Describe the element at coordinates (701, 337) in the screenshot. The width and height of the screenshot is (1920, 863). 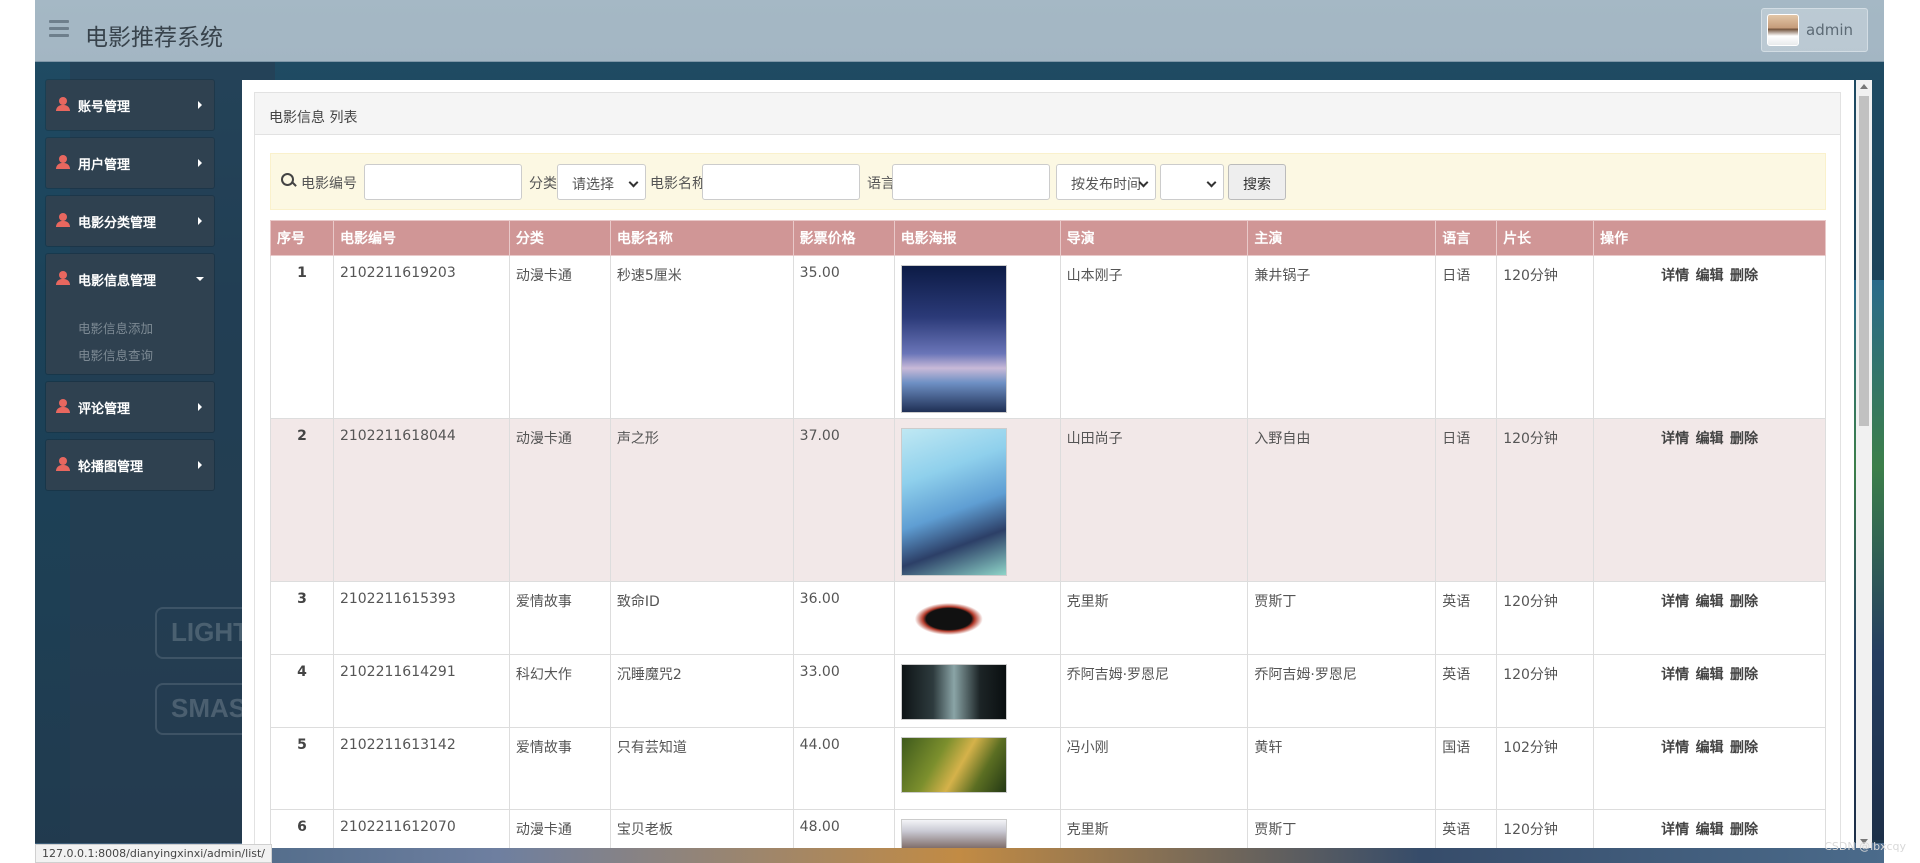
I see `cell-movie-name: 秒速5厘米` at that location.